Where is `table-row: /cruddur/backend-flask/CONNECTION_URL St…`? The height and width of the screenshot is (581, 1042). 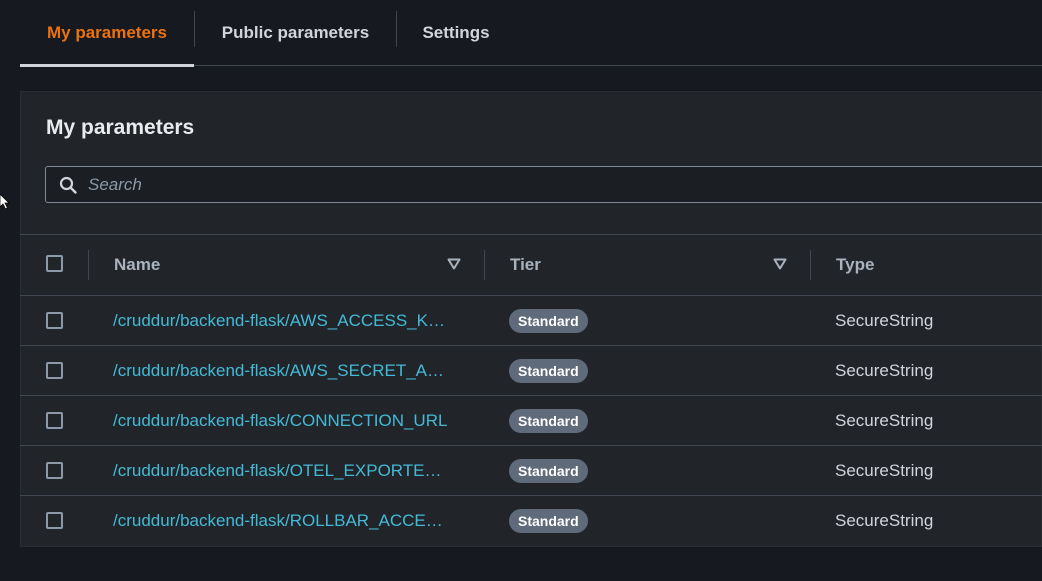 table-row: /cruddur/backend-flask/CONNECTION_URL St… is located at coordinates (531, 421).